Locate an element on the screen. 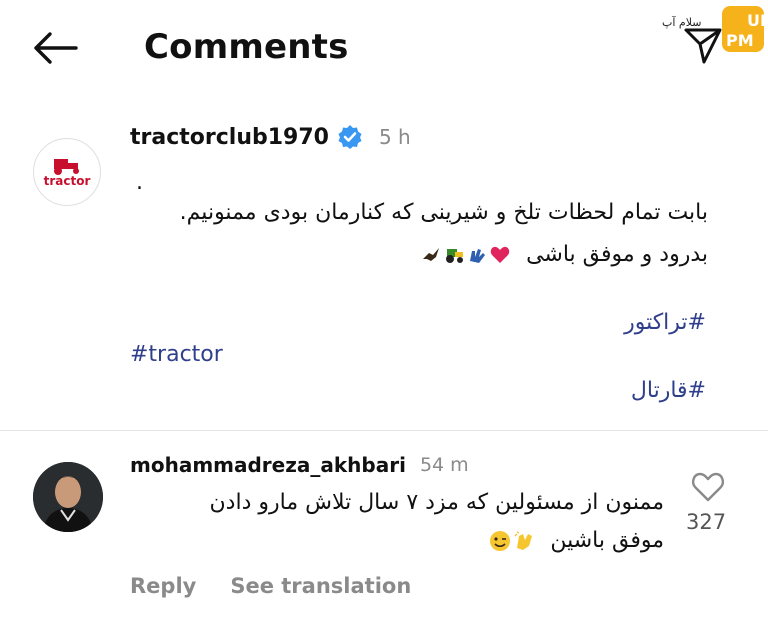 The image size is (768, 631). post-timestamp: 5 h is located at coordinates (394, 137).